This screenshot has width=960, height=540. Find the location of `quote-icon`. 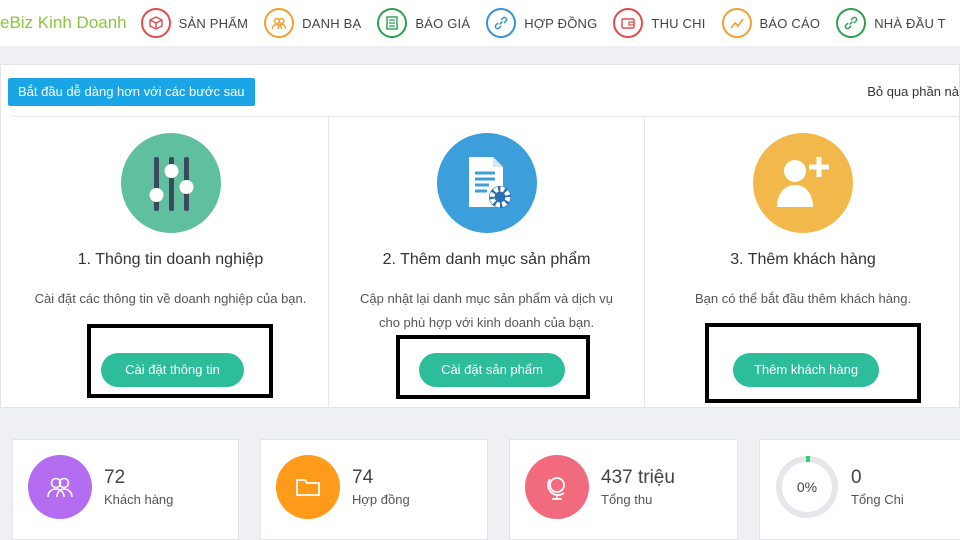

quote-icon is located at coordinates (392, 23).